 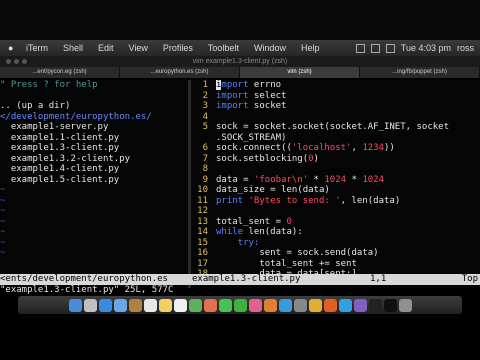 I want to click on notes-icon, so click(x=165, y=305).